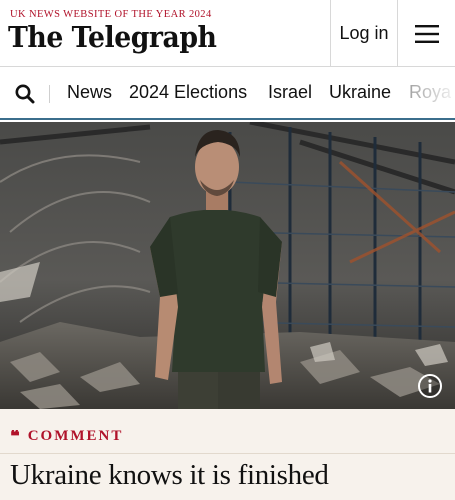 Image resolution: width=455 pixels, height=500 pixels. Describe the element at coordinates (111, 14) in the screenshot. I see `site-tagline: UK NEWS WEBSITE OF THE YEAR 2024` at that location.